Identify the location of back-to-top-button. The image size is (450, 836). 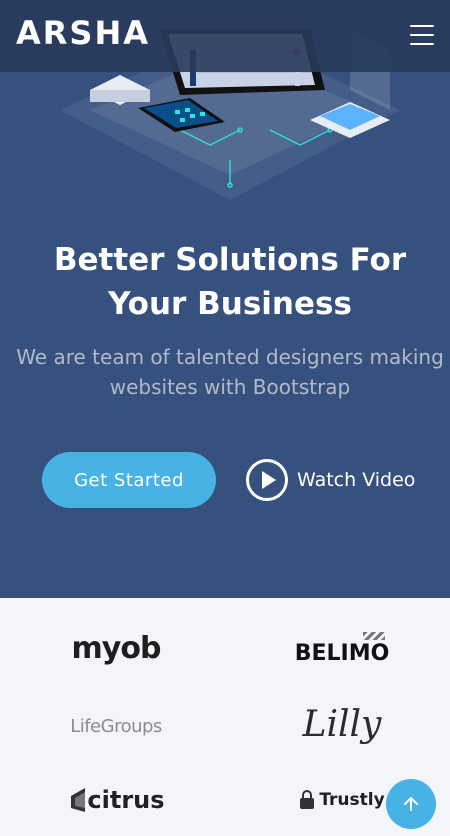
(411, 804).